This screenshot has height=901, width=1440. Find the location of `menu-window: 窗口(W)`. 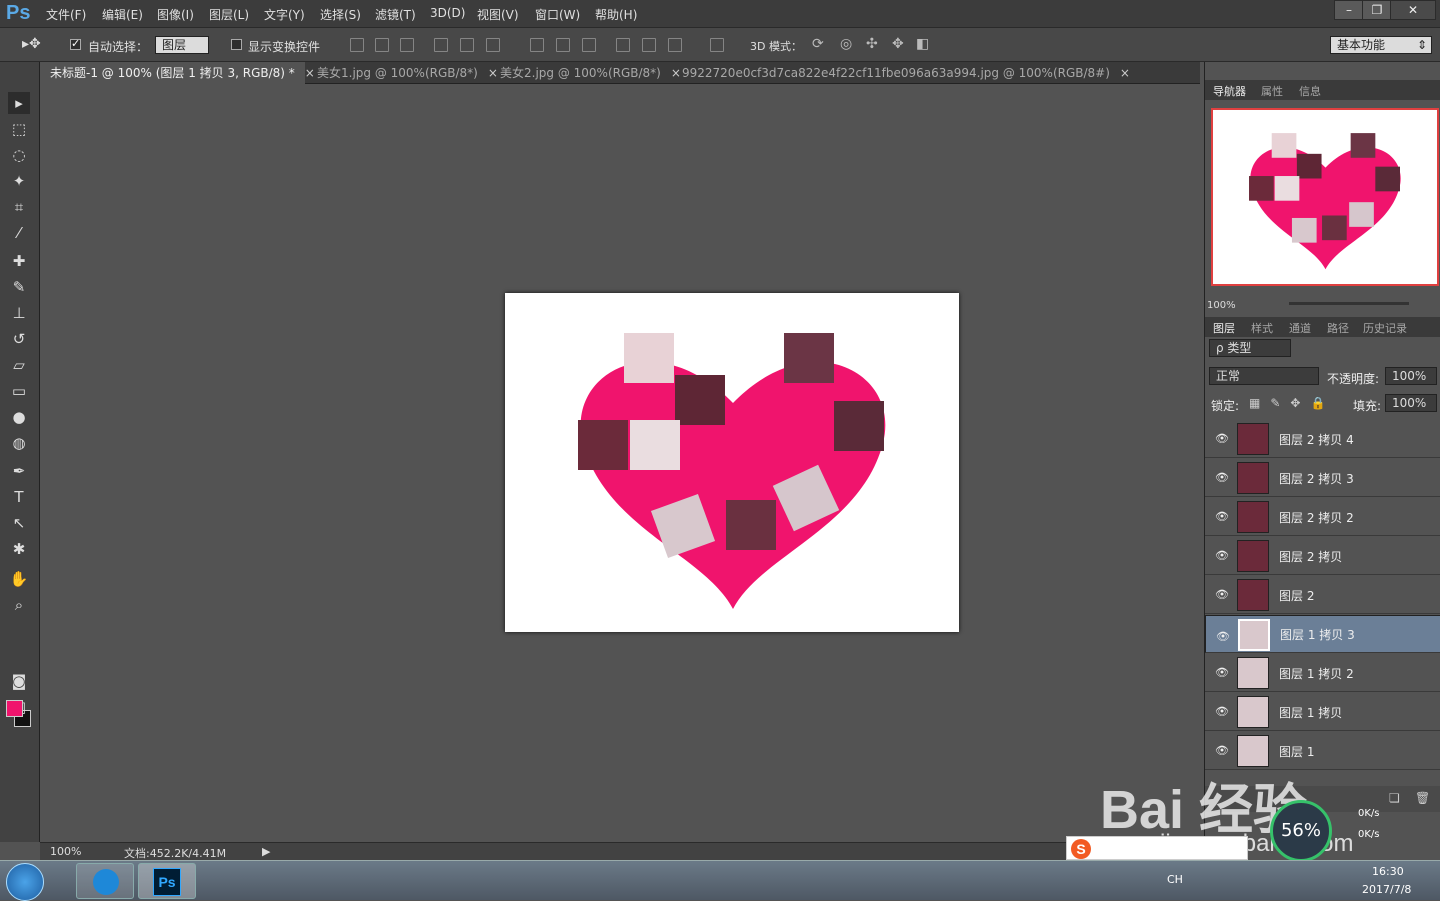

menu-window: 窗口(W) is located at coordinates (557, 14).